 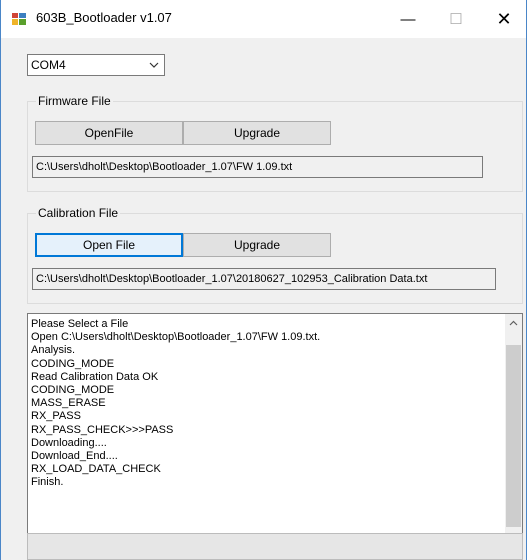 I want to click on title-bar: 603B_Bootloader v1.07 — ☐ ✕, so click(x=263, y=19).